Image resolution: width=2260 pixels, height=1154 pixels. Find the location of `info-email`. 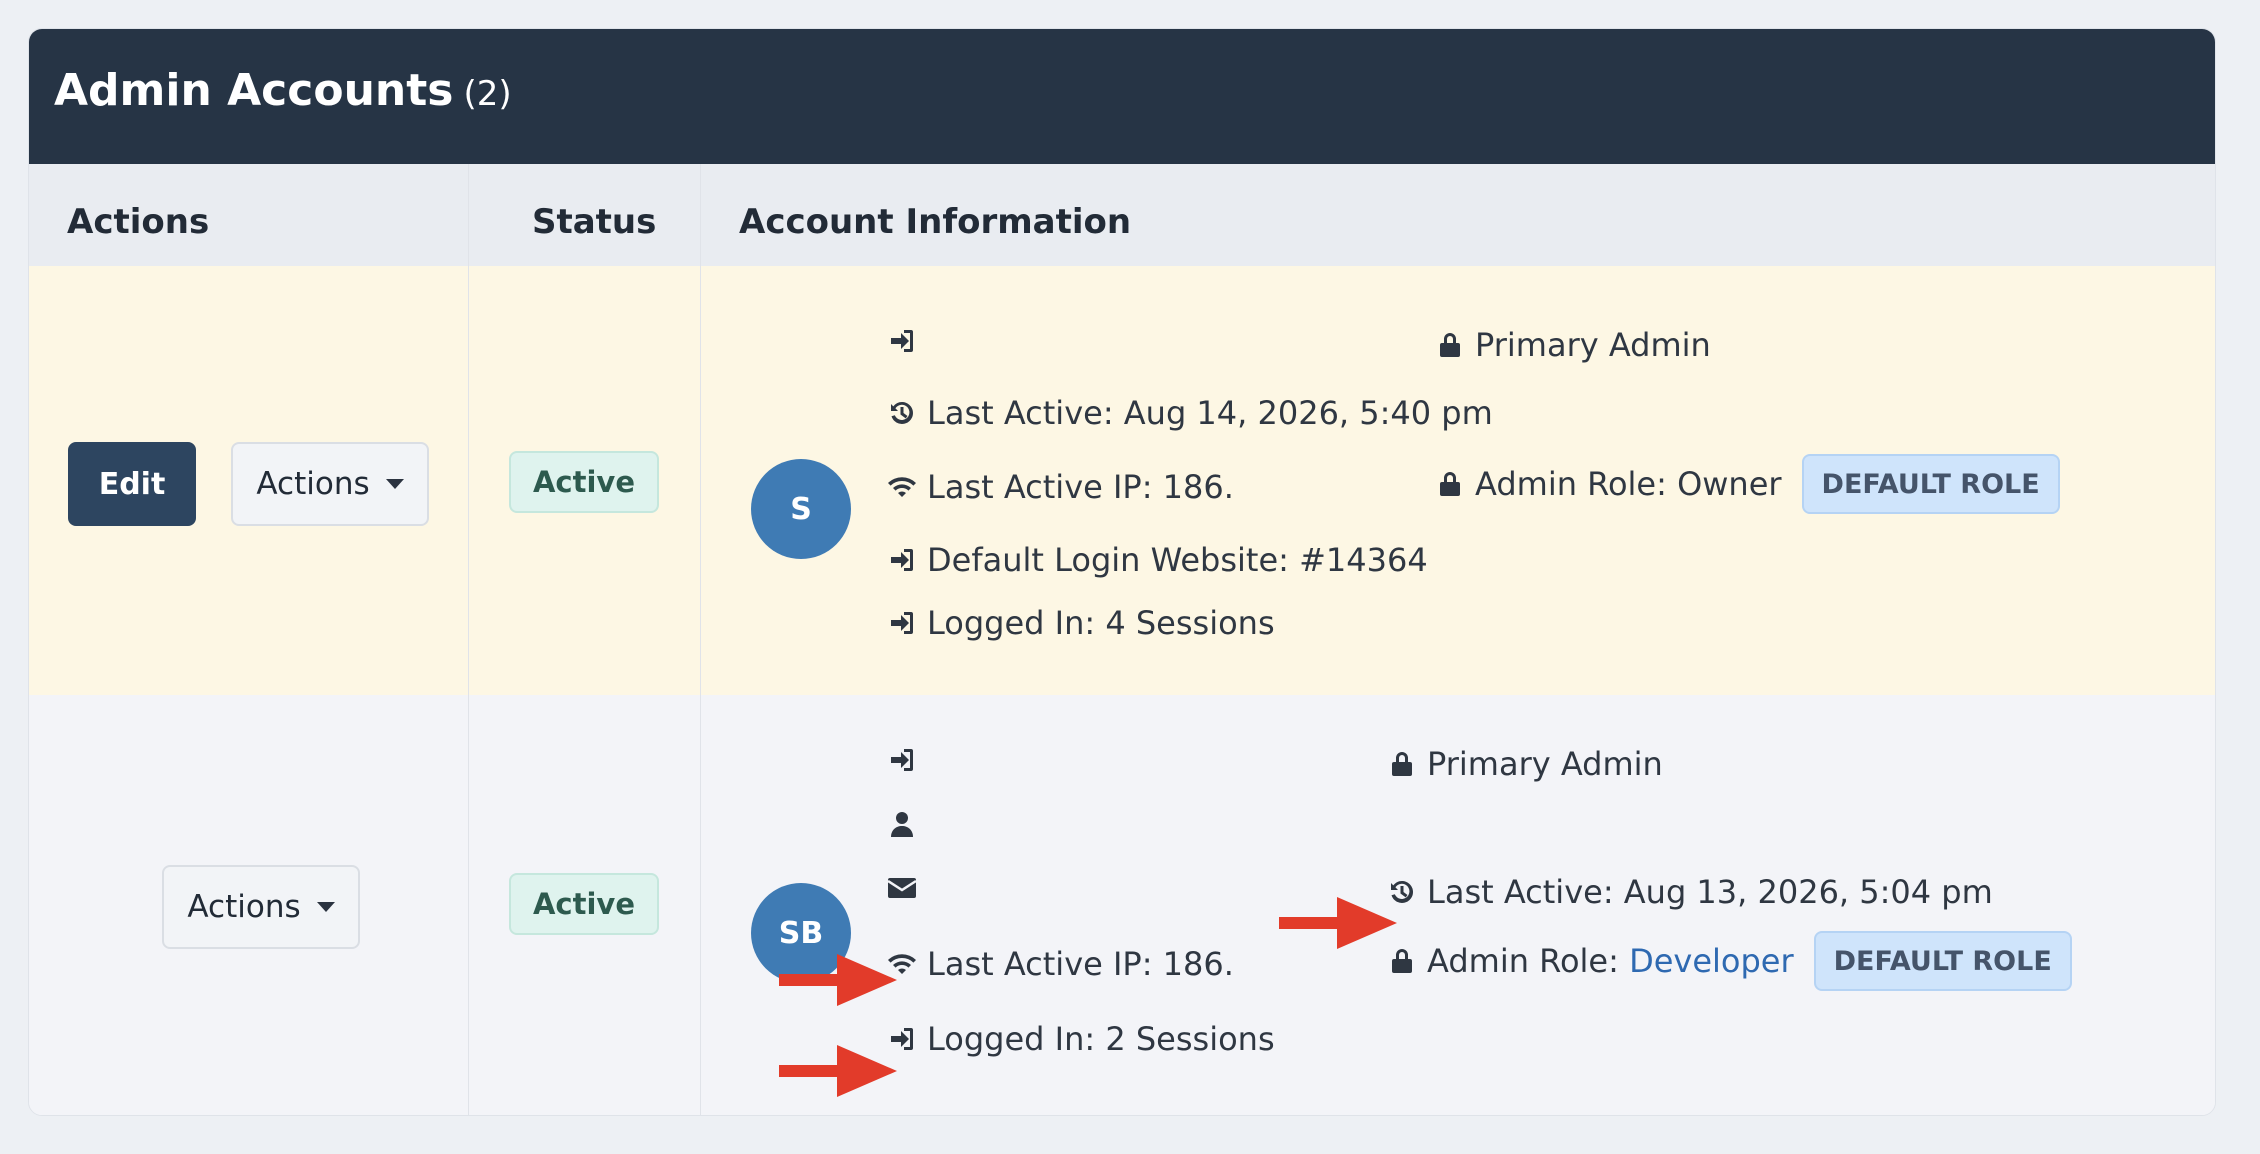

info-email is located at coordinates (907, 888).